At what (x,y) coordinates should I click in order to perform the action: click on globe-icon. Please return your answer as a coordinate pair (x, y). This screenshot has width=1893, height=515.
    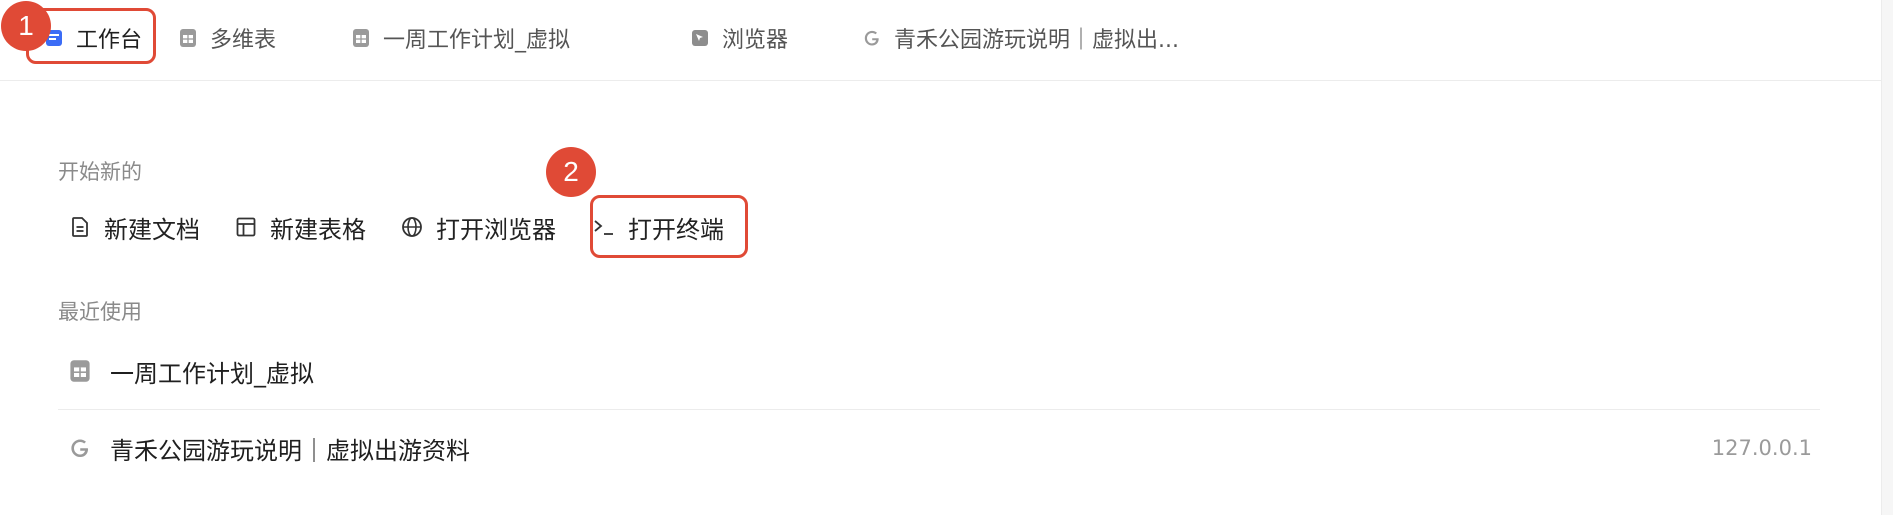
    Looking at the image, I should click on (412, 227).